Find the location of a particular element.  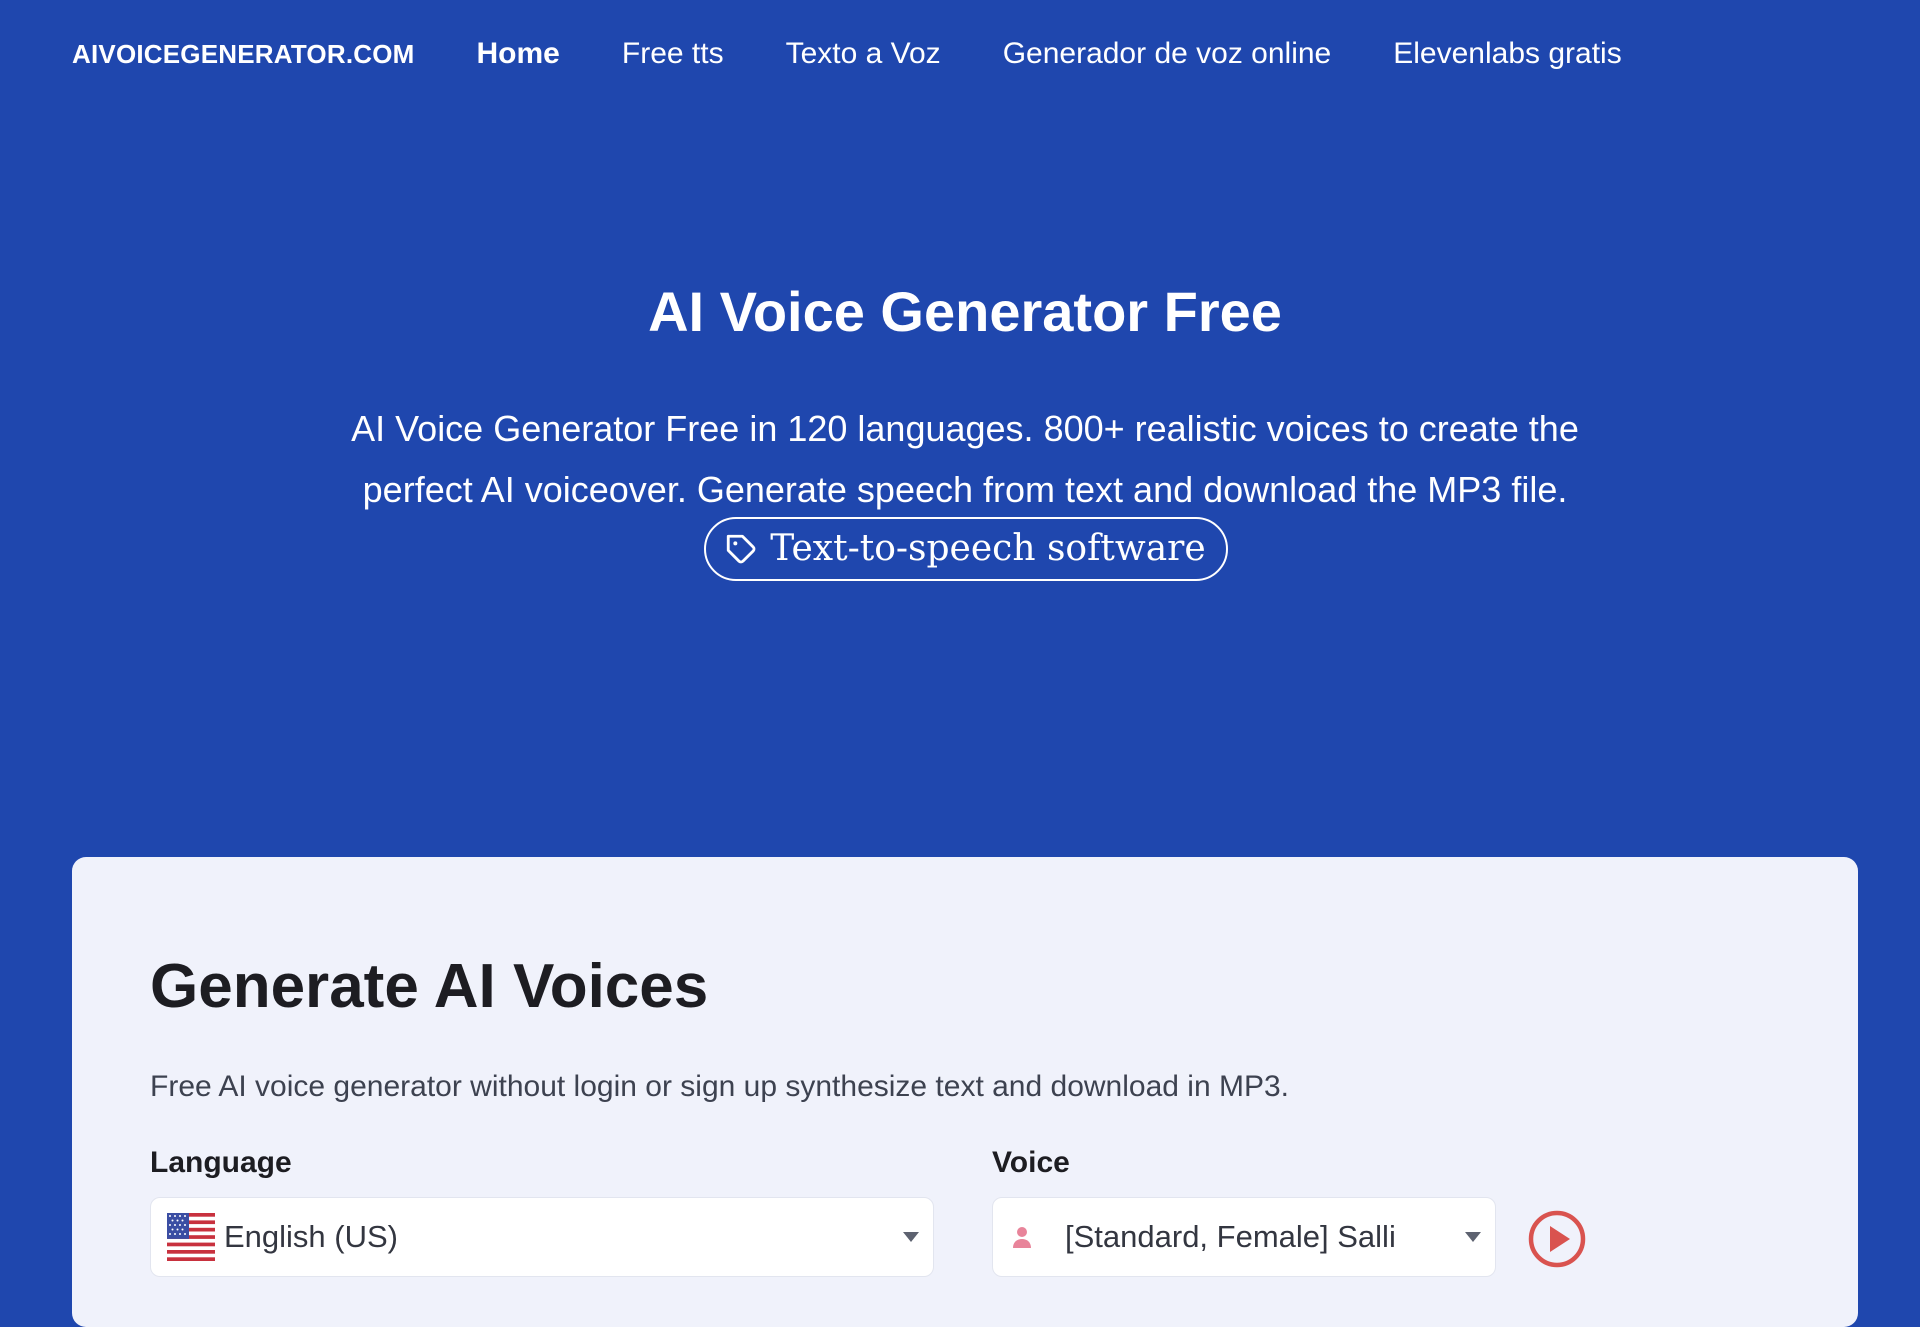

language-select: English (US) is located at coordinates (542, 1237).